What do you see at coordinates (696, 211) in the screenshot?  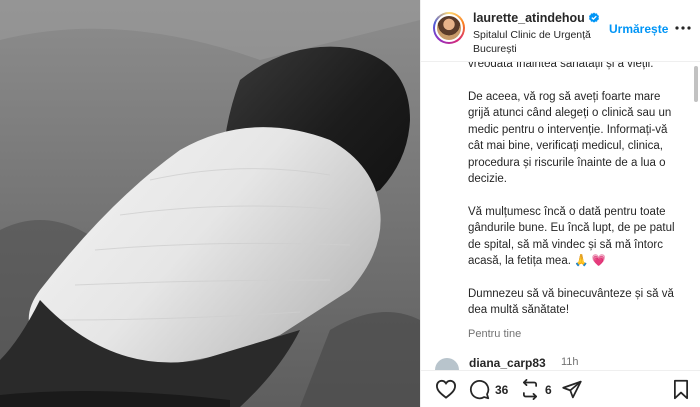 I see `scrollbar` at bounding box center [696, 211].